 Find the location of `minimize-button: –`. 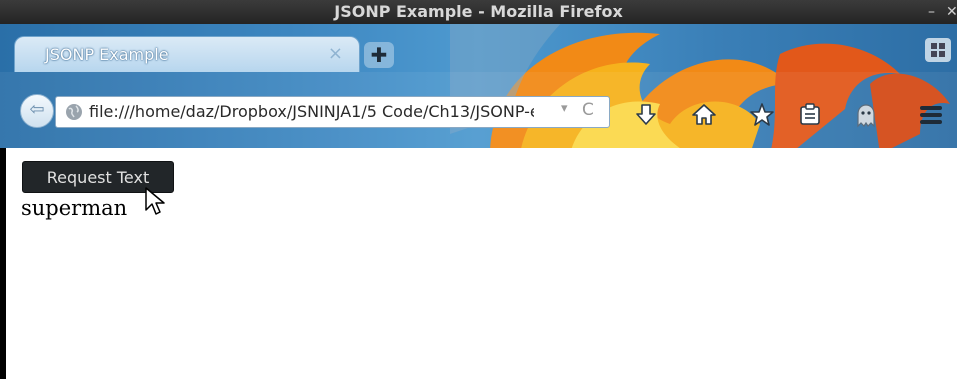

minimize-button: – is located at coordinates (931, 12).